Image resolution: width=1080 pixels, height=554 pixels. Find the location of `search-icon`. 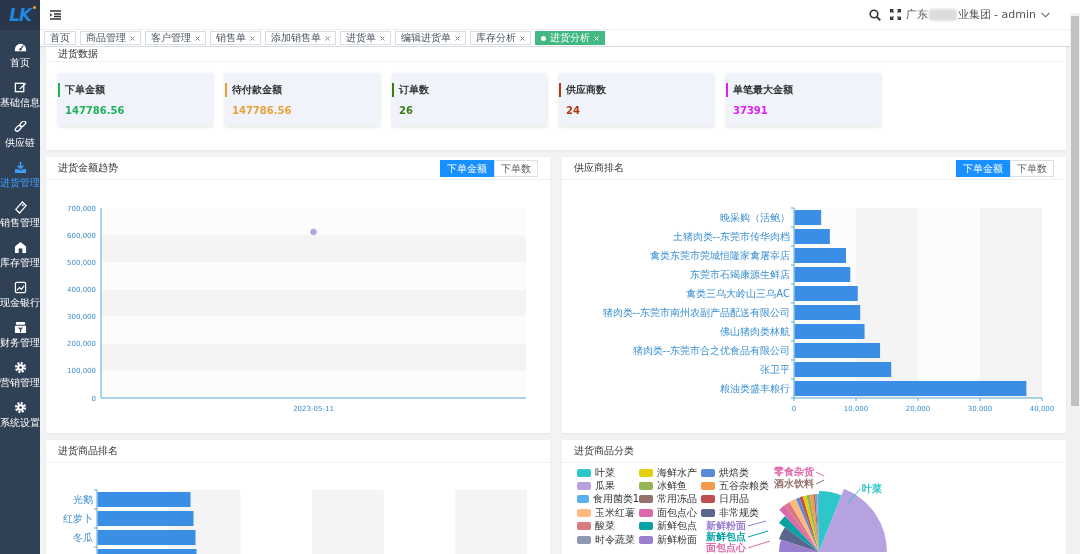

search-icon is located at coordinates (874, 14).